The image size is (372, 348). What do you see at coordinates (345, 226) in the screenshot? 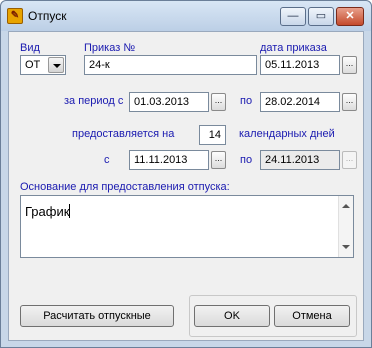
I see `memo-scrollbar` at bounding box center [345, 226].